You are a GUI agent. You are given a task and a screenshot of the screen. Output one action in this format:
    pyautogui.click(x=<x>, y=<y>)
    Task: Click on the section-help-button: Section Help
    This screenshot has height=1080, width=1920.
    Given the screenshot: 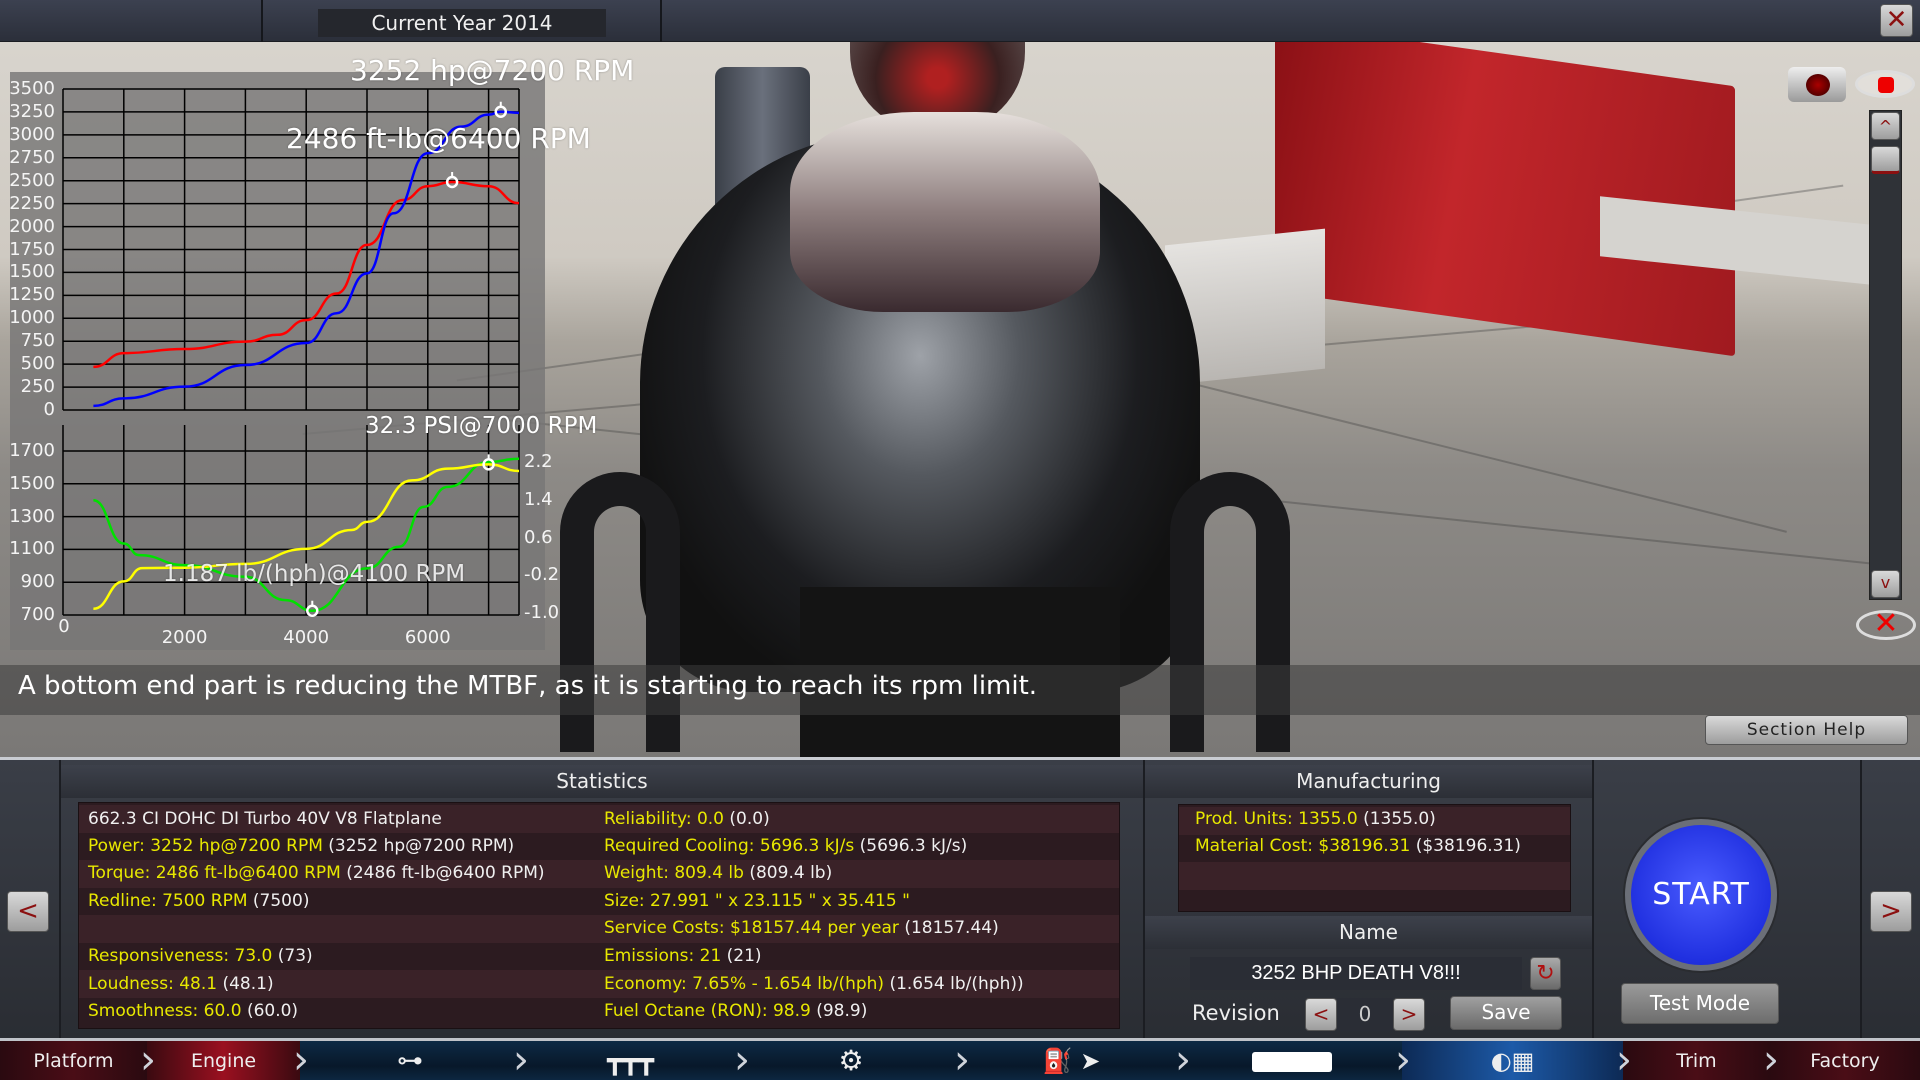 What is the action you would take?
    pyautogui.click(x=1806, y=730)
    